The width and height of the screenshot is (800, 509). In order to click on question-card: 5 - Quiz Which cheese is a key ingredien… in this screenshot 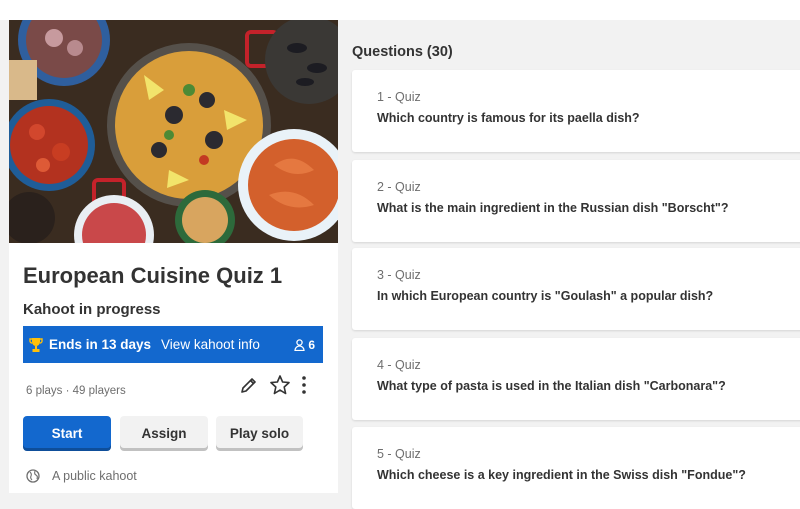, I will do `click(576, 468)`.